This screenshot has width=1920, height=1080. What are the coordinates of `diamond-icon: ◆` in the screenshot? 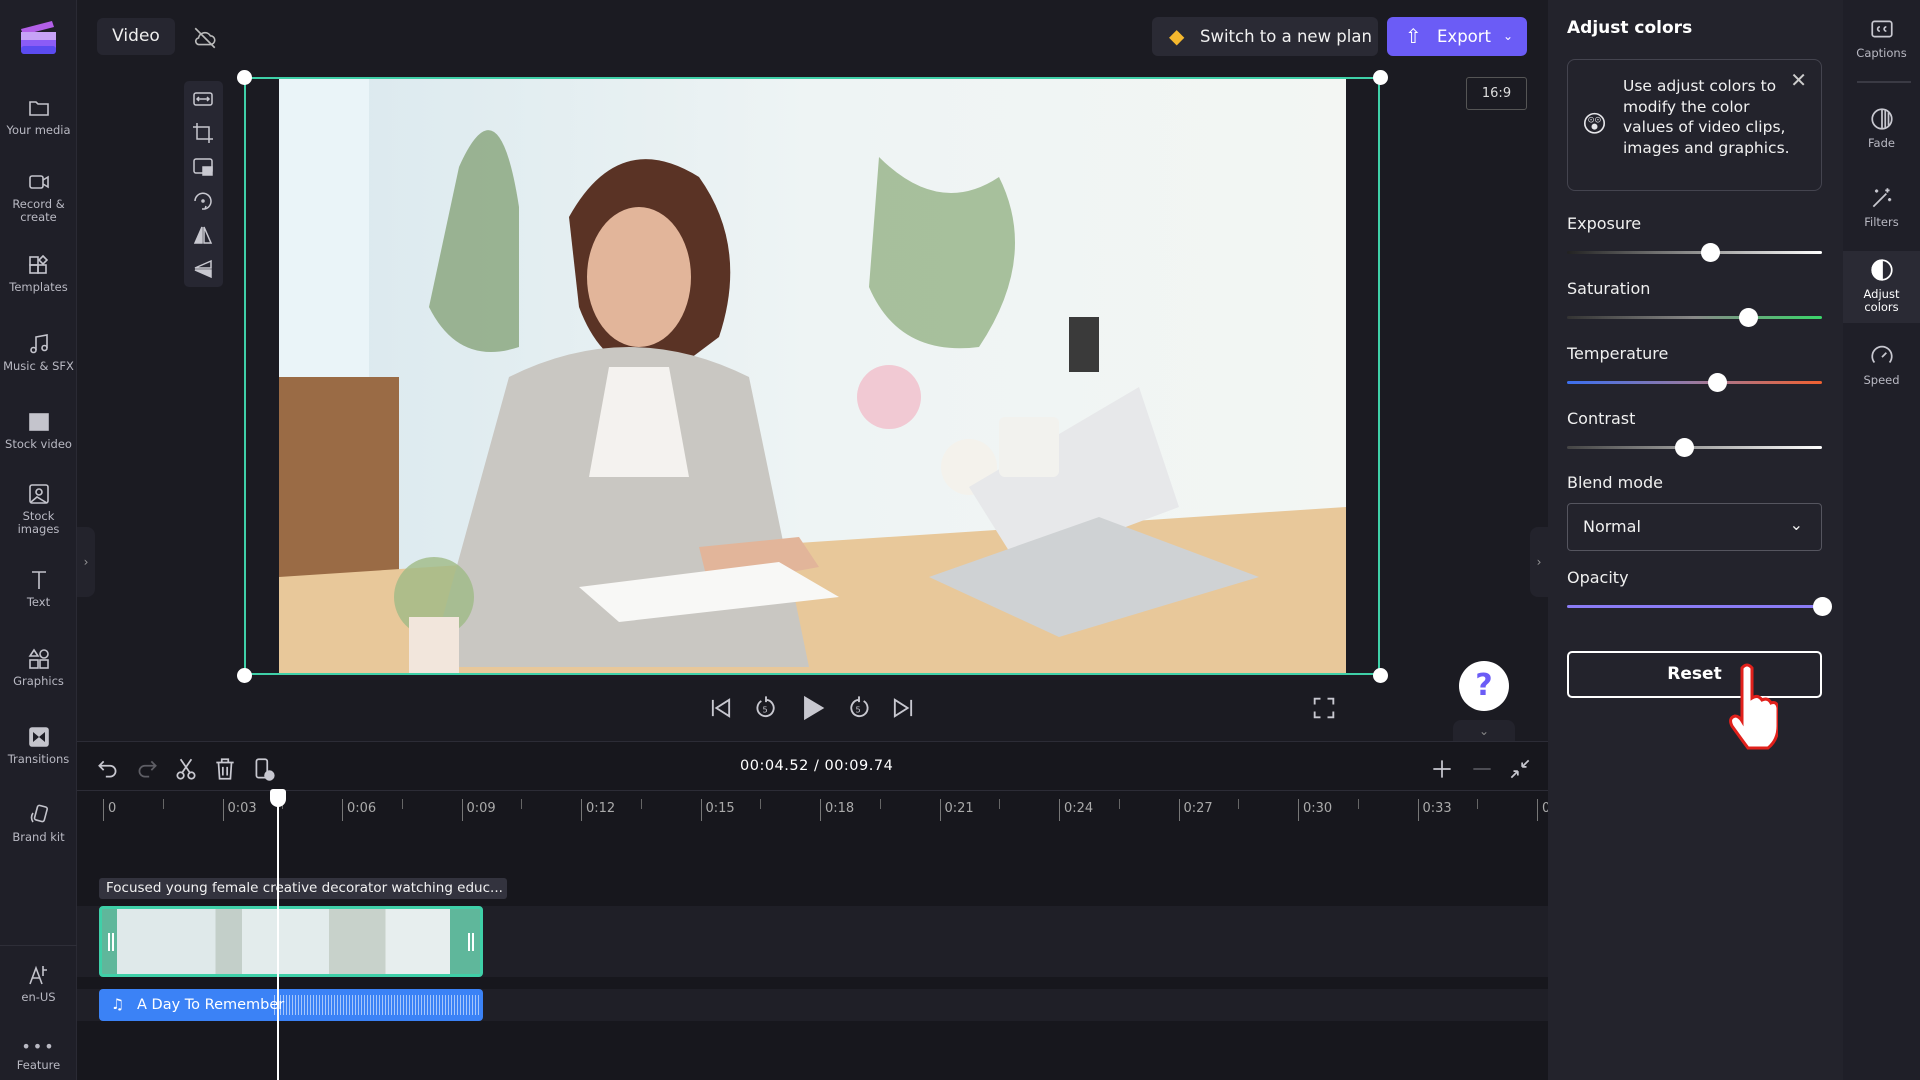 It's located at (1177, 36).